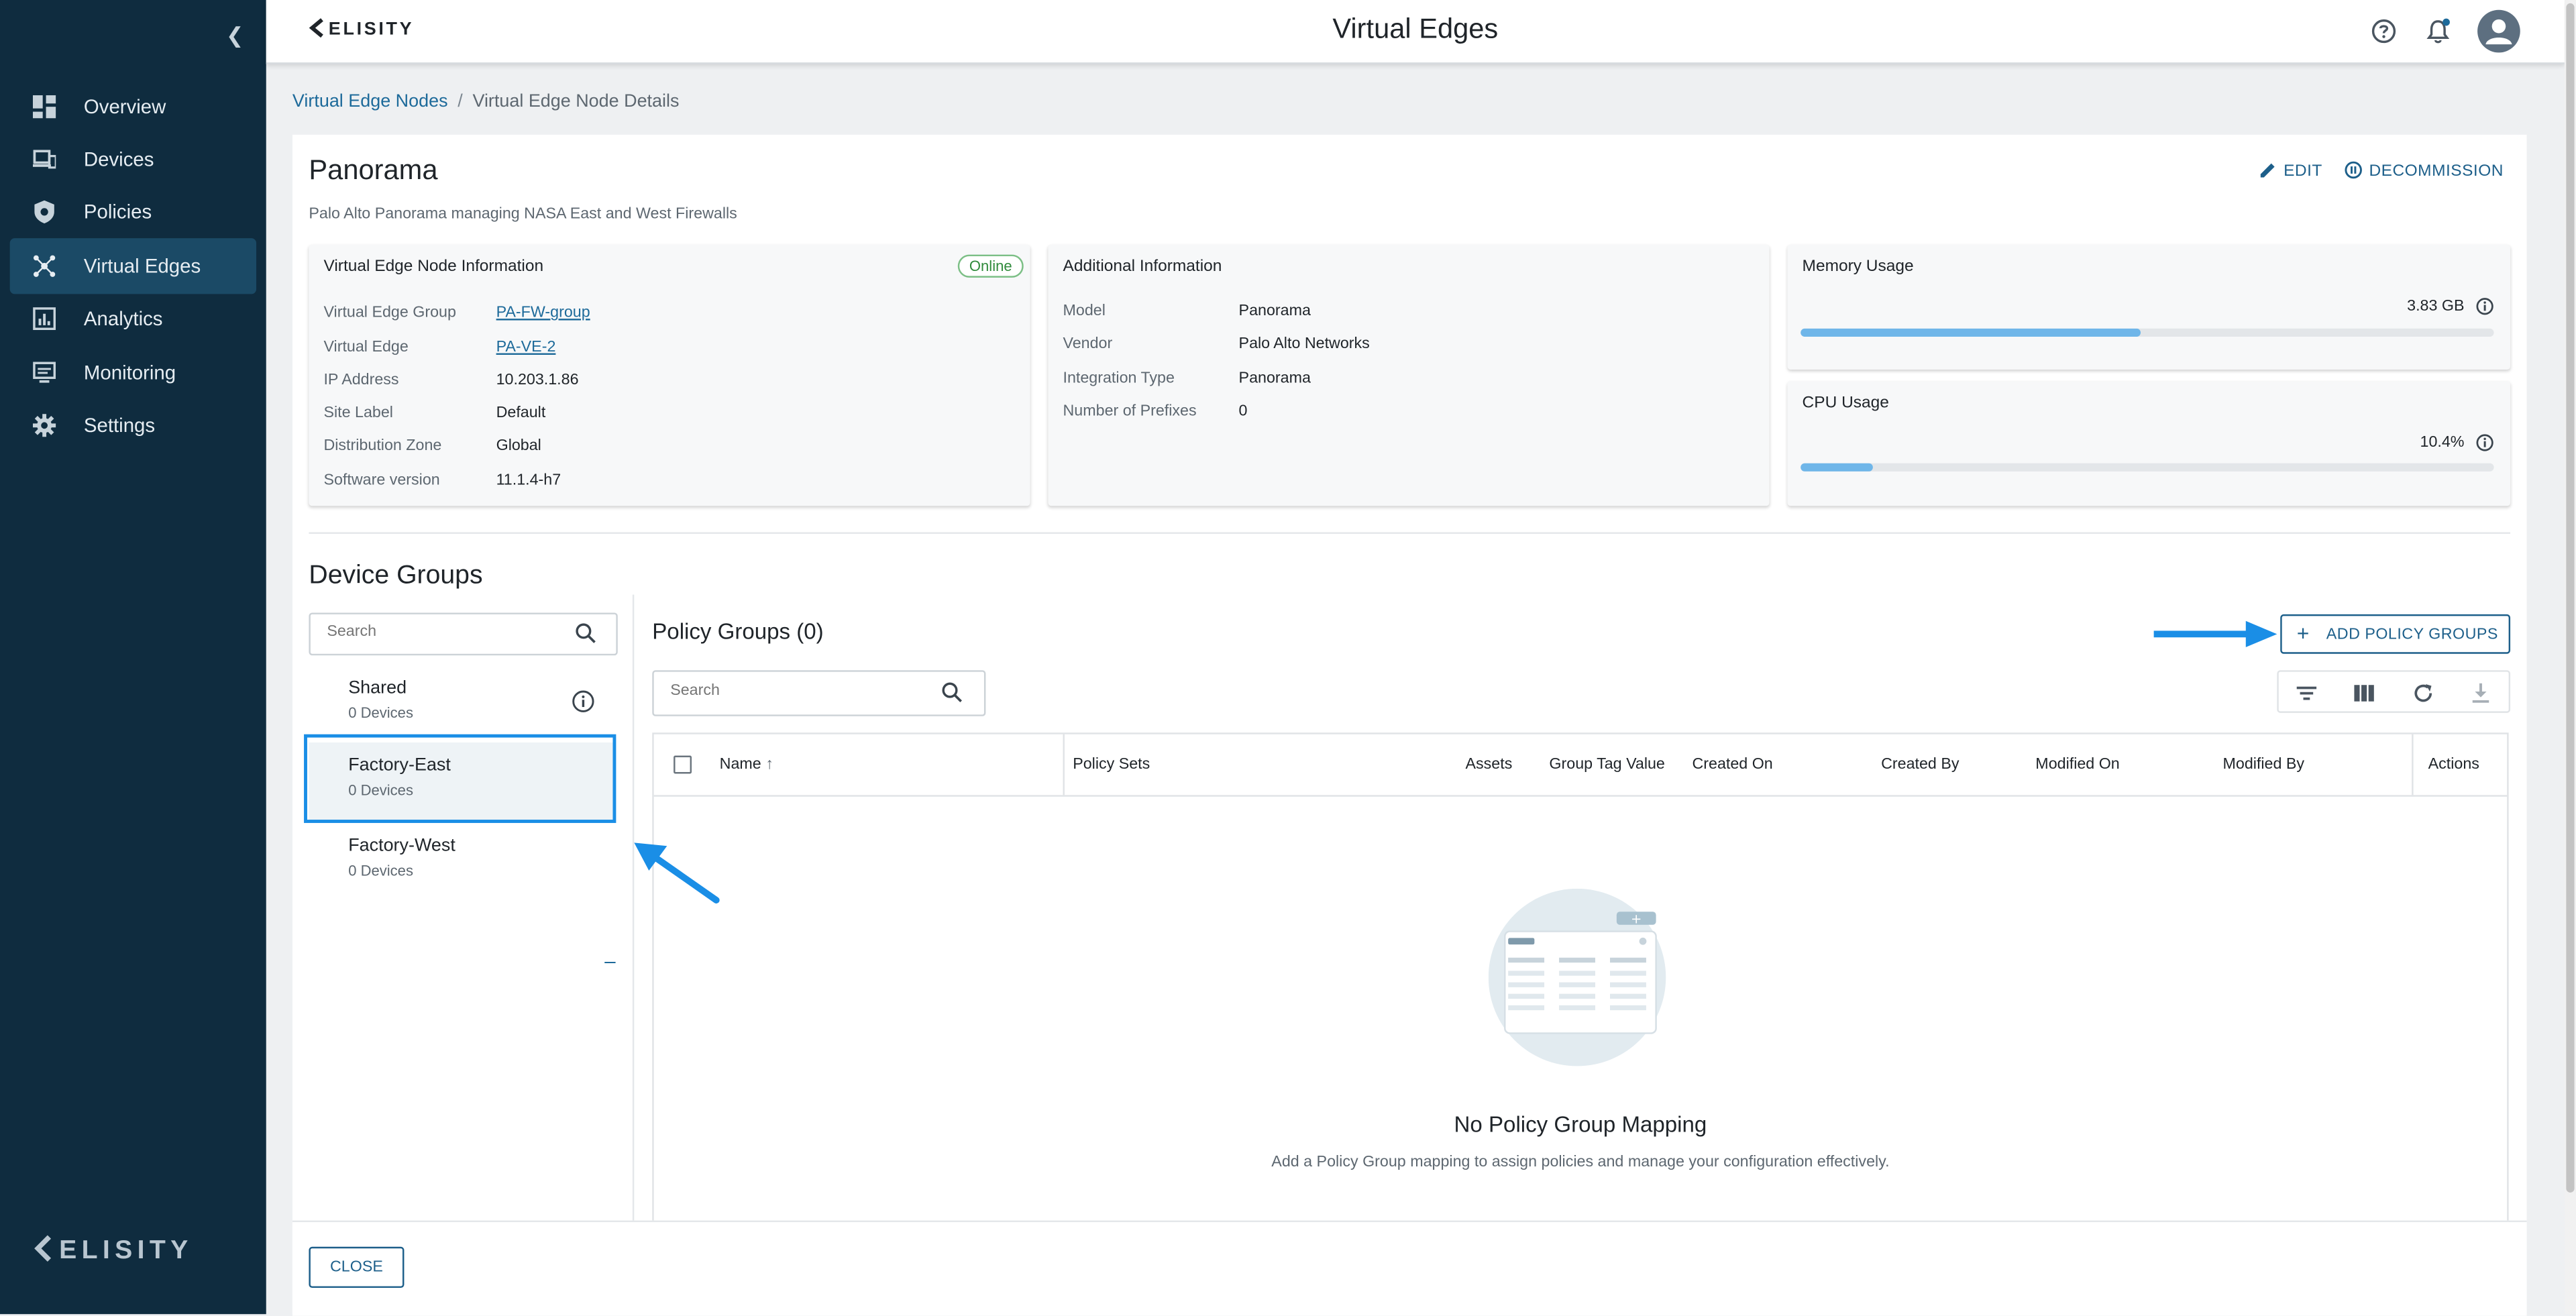  What do you see at coordinates (133, 372) in the screenshot?
I see `sidebar-item-monitoring: Monitoring` at bounding box center [133, 372].